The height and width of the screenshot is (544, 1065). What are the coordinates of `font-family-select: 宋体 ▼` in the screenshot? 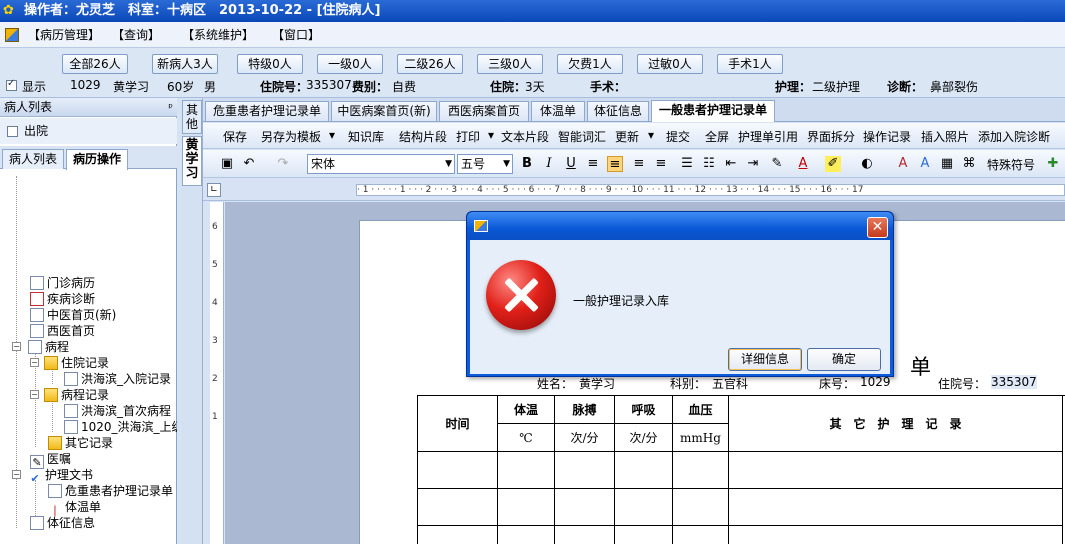 It's located at (381, 164).